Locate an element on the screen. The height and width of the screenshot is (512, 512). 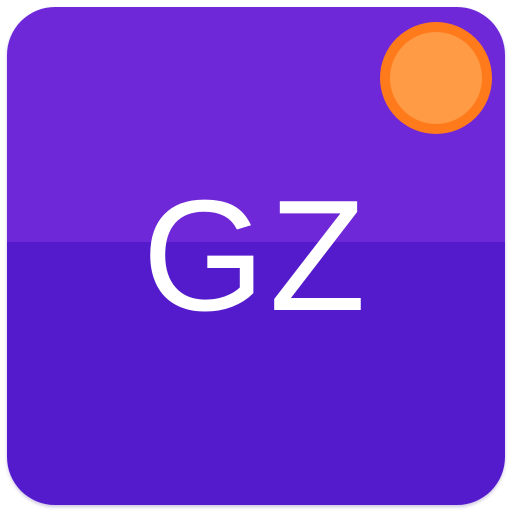
notification-badge-icon is located at coordinates (436, 78).